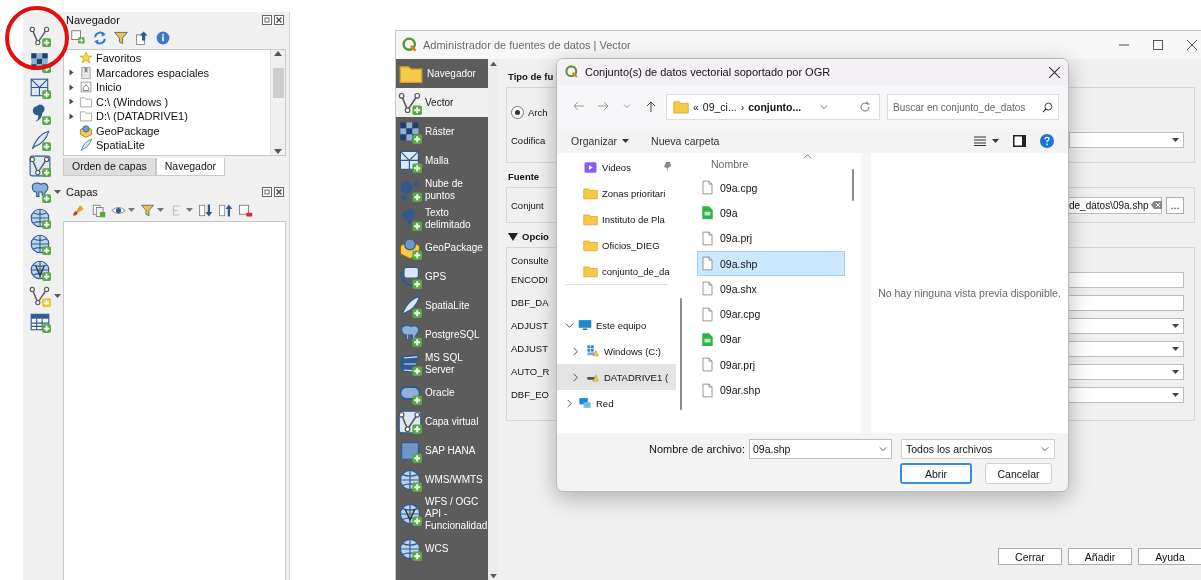  Describe the element at coordinates (442, 548) in the screenshot. I see `sidebar-item: WCS` at that location.